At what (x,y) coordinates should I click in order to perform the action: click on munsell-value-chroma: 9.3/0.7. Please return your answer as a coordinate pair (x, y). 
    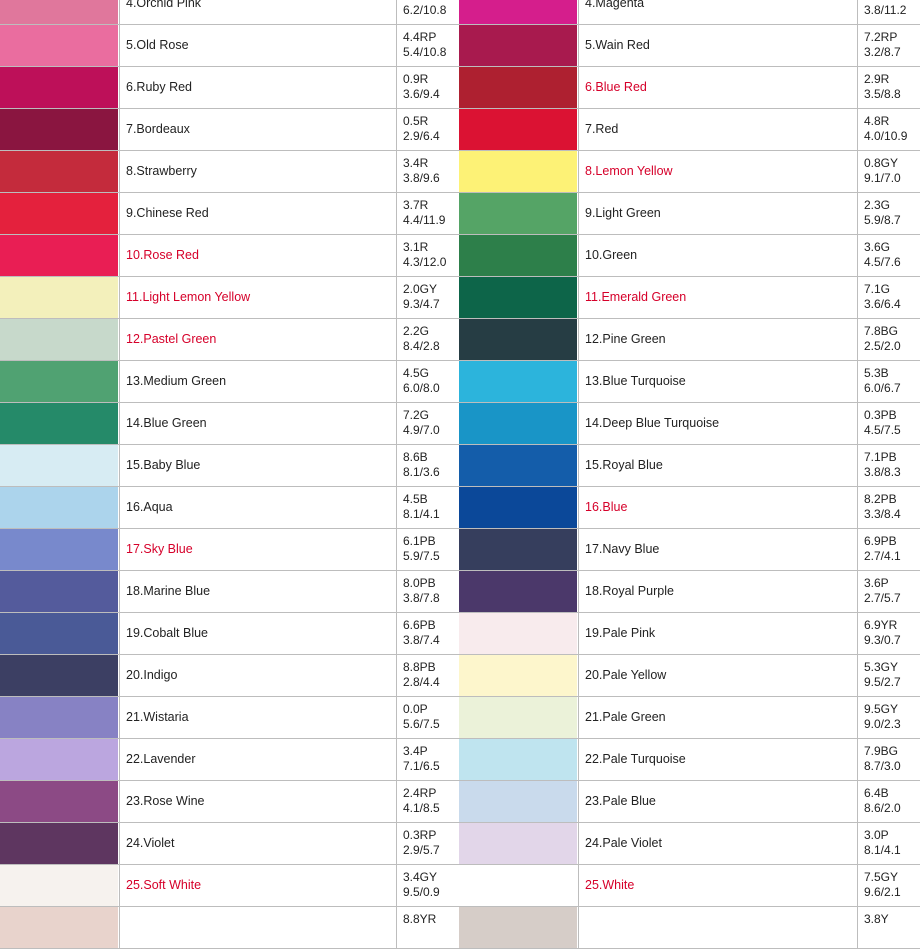
    Looking at the image, I should click on (882, 640).